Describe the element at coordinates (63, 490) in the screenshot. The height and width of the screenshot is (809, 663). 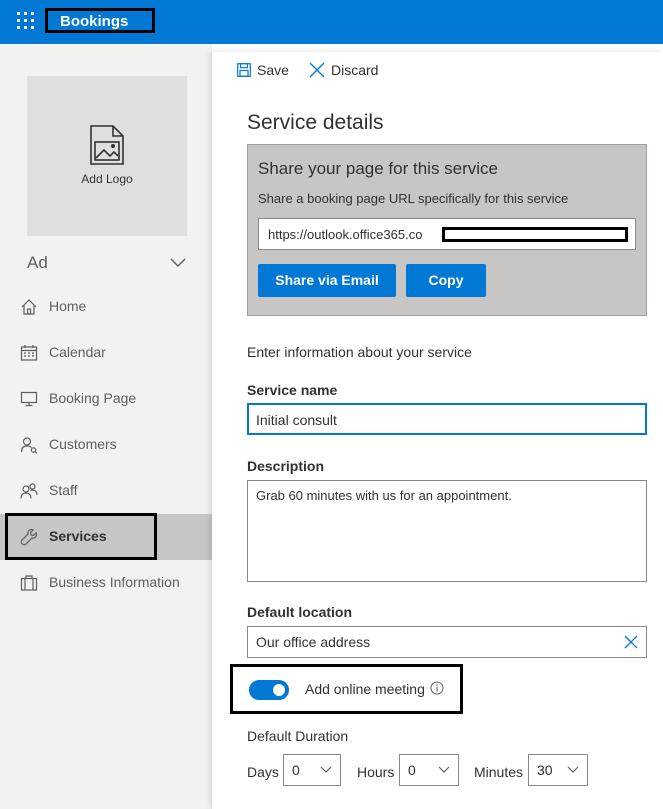
I see `sidebar-item-label: Staff` at that location.